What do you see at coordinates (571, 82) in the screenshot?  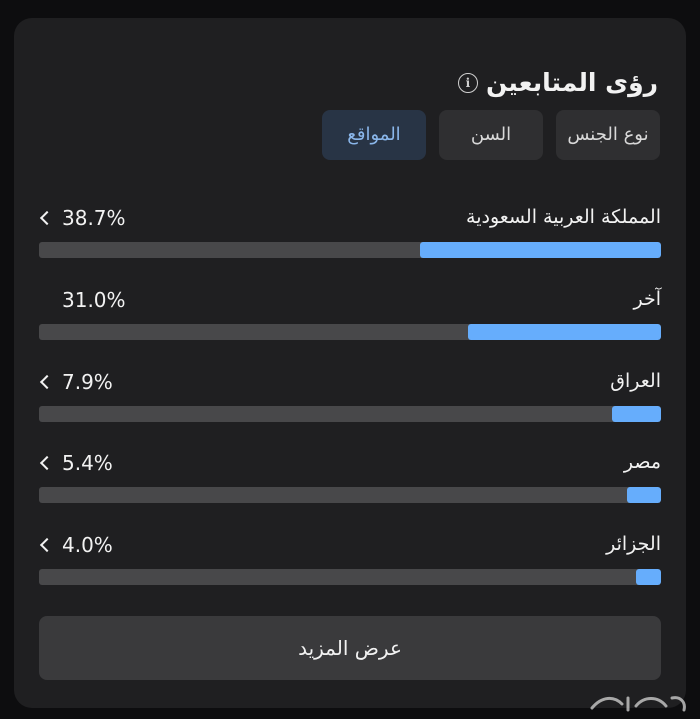 I see `page-title: رؤى المتابعين` at bounding box center [571, 82].